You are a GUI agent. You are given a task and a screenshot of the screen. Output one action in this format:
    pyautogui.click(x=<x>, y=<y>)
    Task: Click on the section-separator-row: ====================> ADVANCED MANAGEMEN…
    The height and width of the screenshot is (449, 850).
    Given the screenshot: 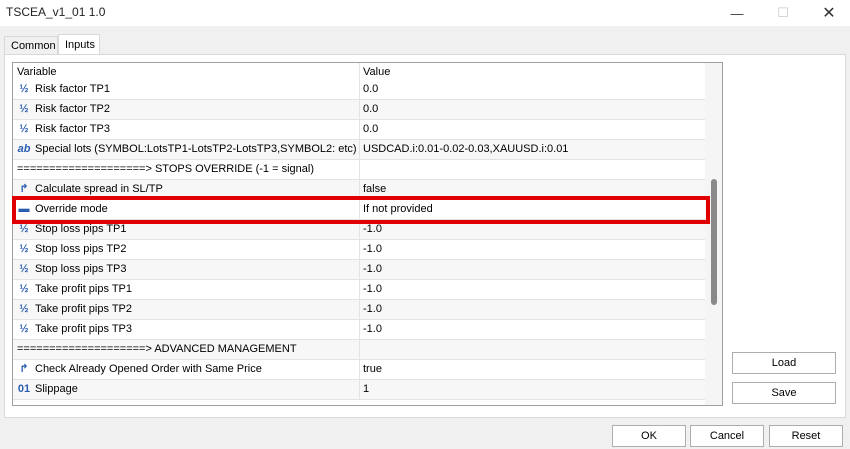 What is the action you would take?
    pyautogui.click(x=359, y=350)
    